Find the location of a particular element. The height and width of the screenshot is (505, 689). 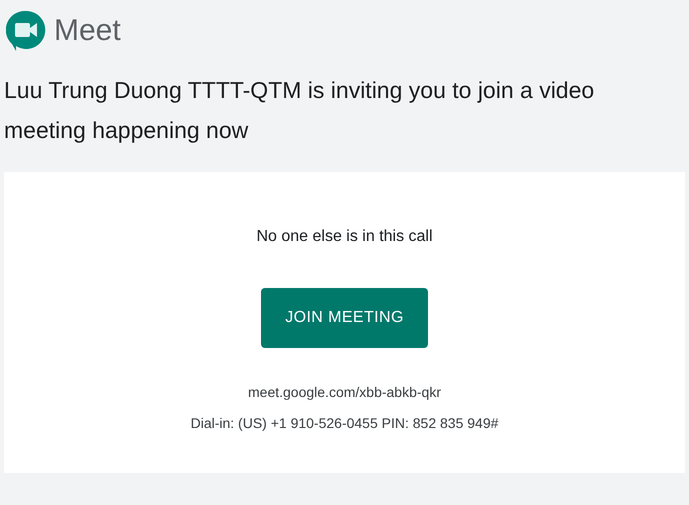

status-text: No one else is in this call is located at coordinates (344, 237).